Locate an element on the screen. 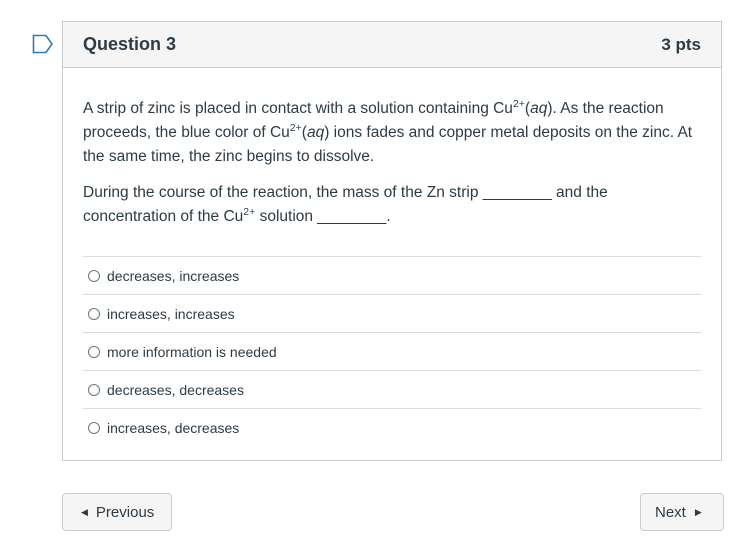 This screenshot has width=737, height=559. next-button-label: Next is located at coordinates (670, 512).